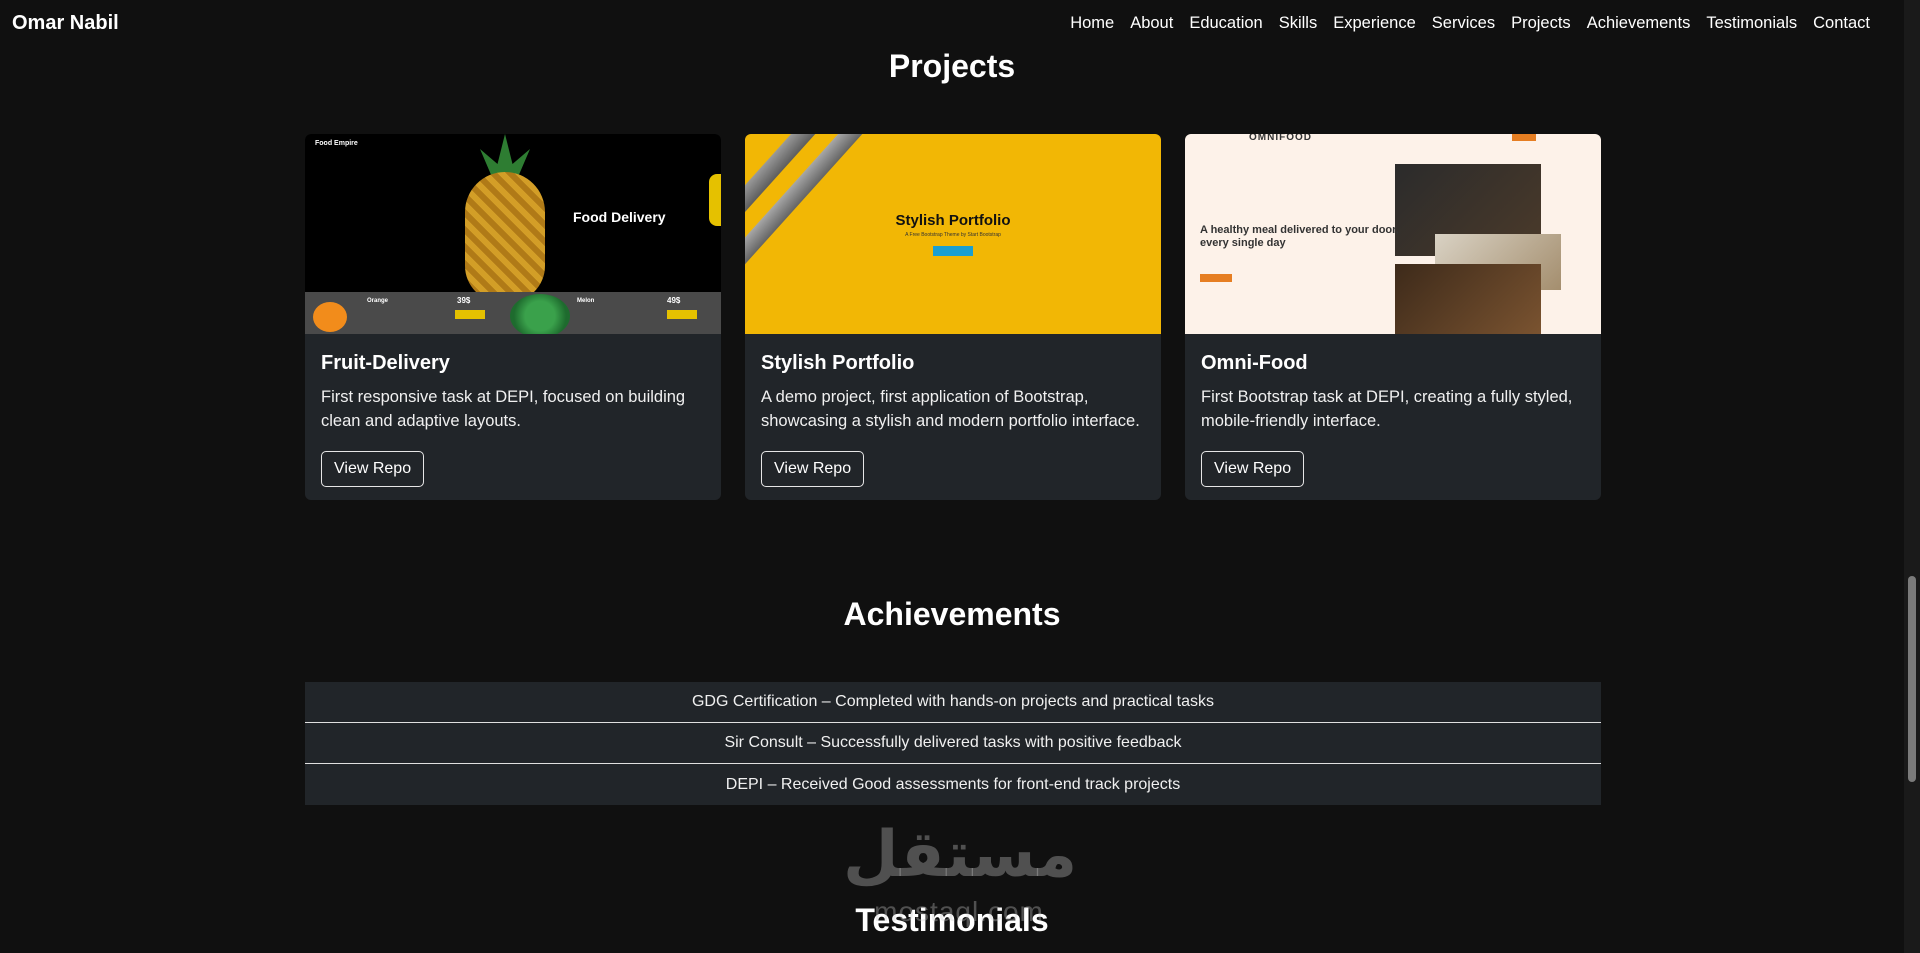 This screenshot has width=1920, height=953. I want to click on brand: Omar Nabil, so click(65, 23).